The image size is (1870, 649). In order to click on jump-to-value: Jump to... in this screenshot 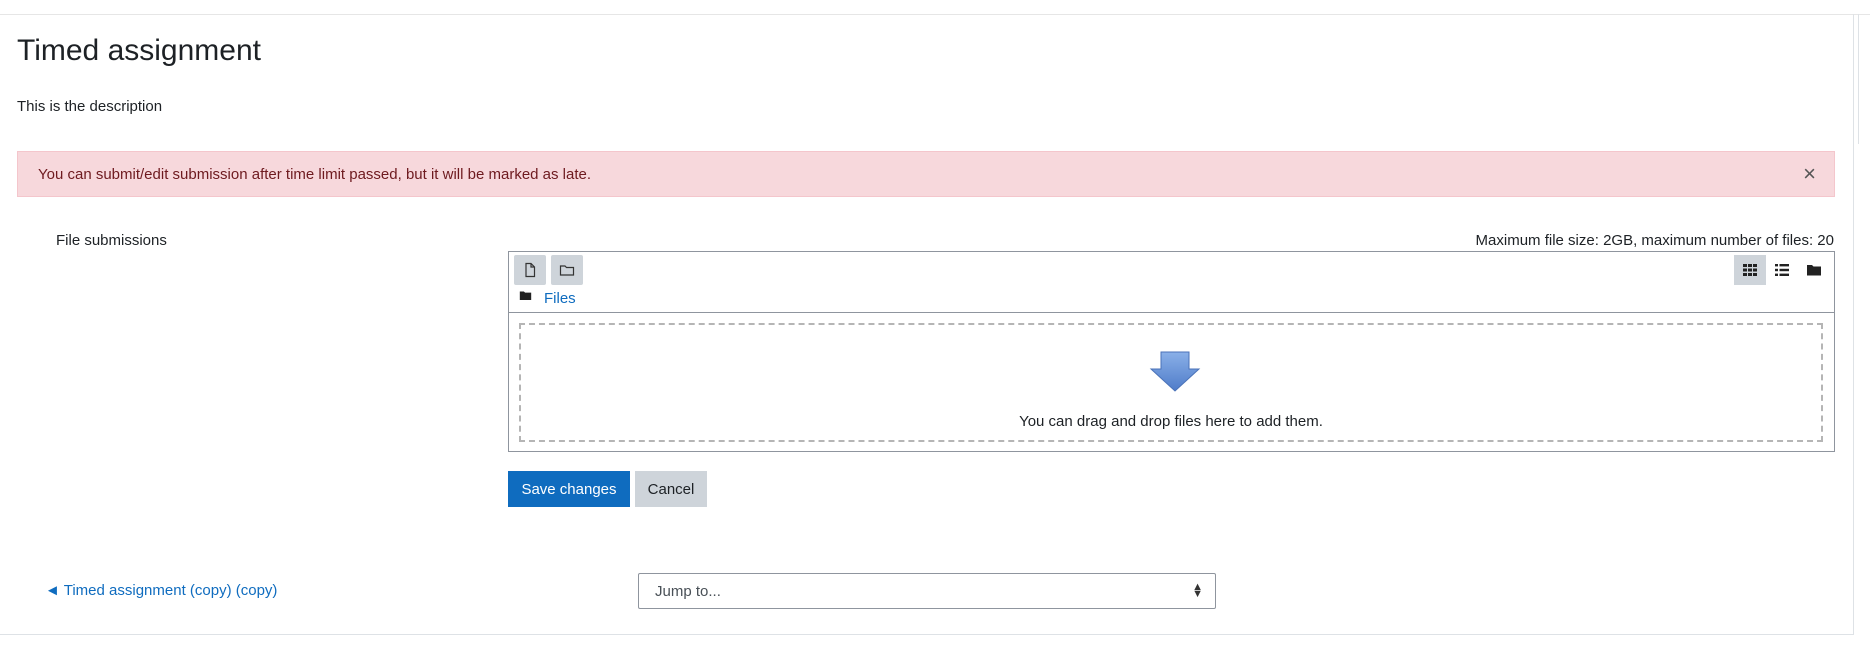, I will do `click(688, 591)`.